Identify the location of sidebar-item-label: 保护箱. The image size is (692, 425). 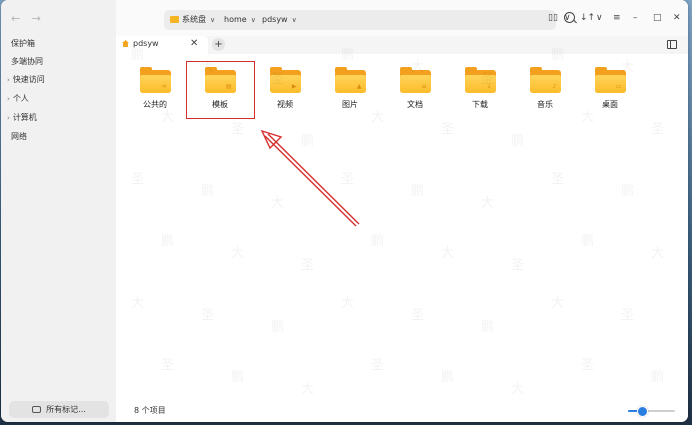
(23, 43).